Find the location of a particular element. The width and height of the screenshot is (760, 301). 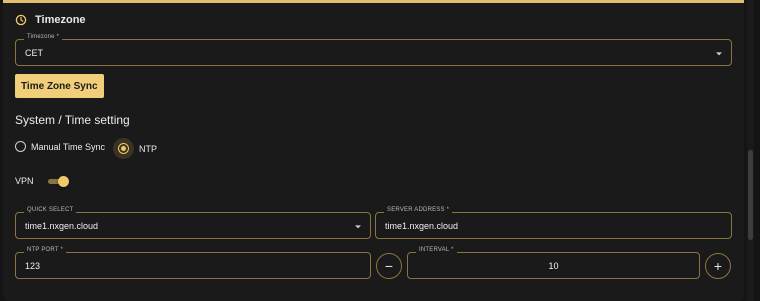

interval-input: INTERVAL * 10 is located at coordinates (553, 263).